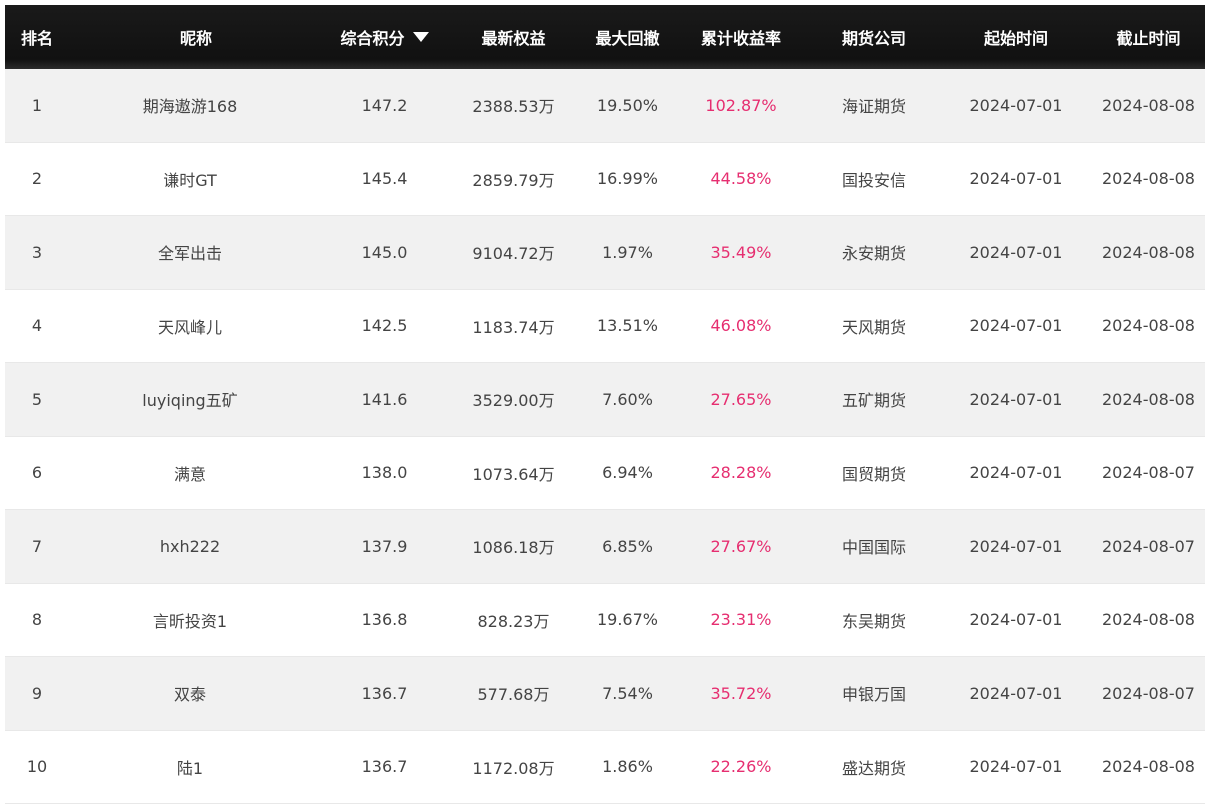 This screenshot has width=1211, height=809. Describe the element at coordinates (627, 252) in the screenshot. I see `max-drawdown-cell: 1.97%` at that location.